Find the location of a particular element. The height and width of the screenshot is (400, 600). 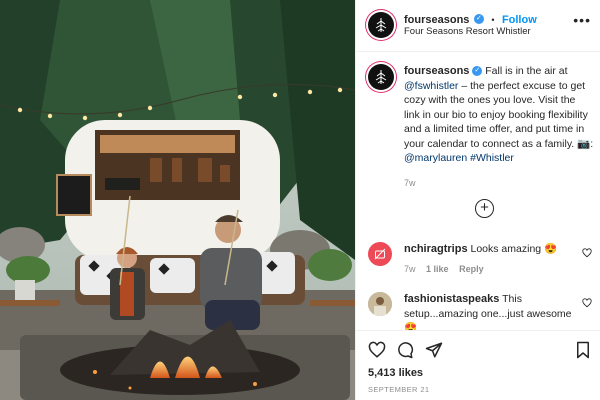

share-paper-plane-icon is located at coordinates (434, 350).